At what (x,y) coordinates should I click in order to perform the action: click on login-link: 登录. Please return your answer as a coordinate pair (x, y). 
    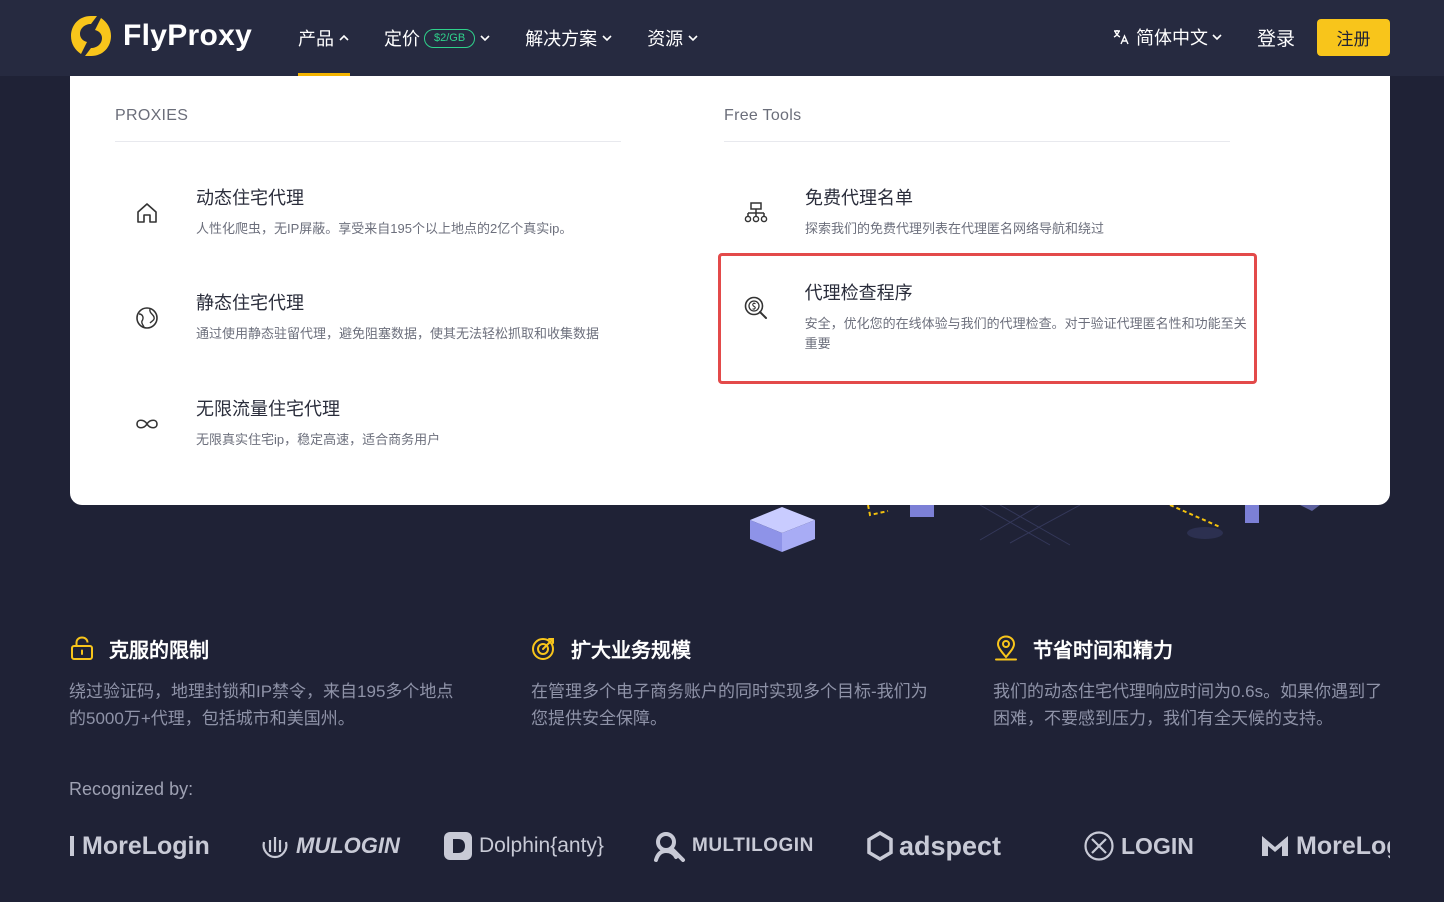
    Looking at the image, I should click on (1276, 37).